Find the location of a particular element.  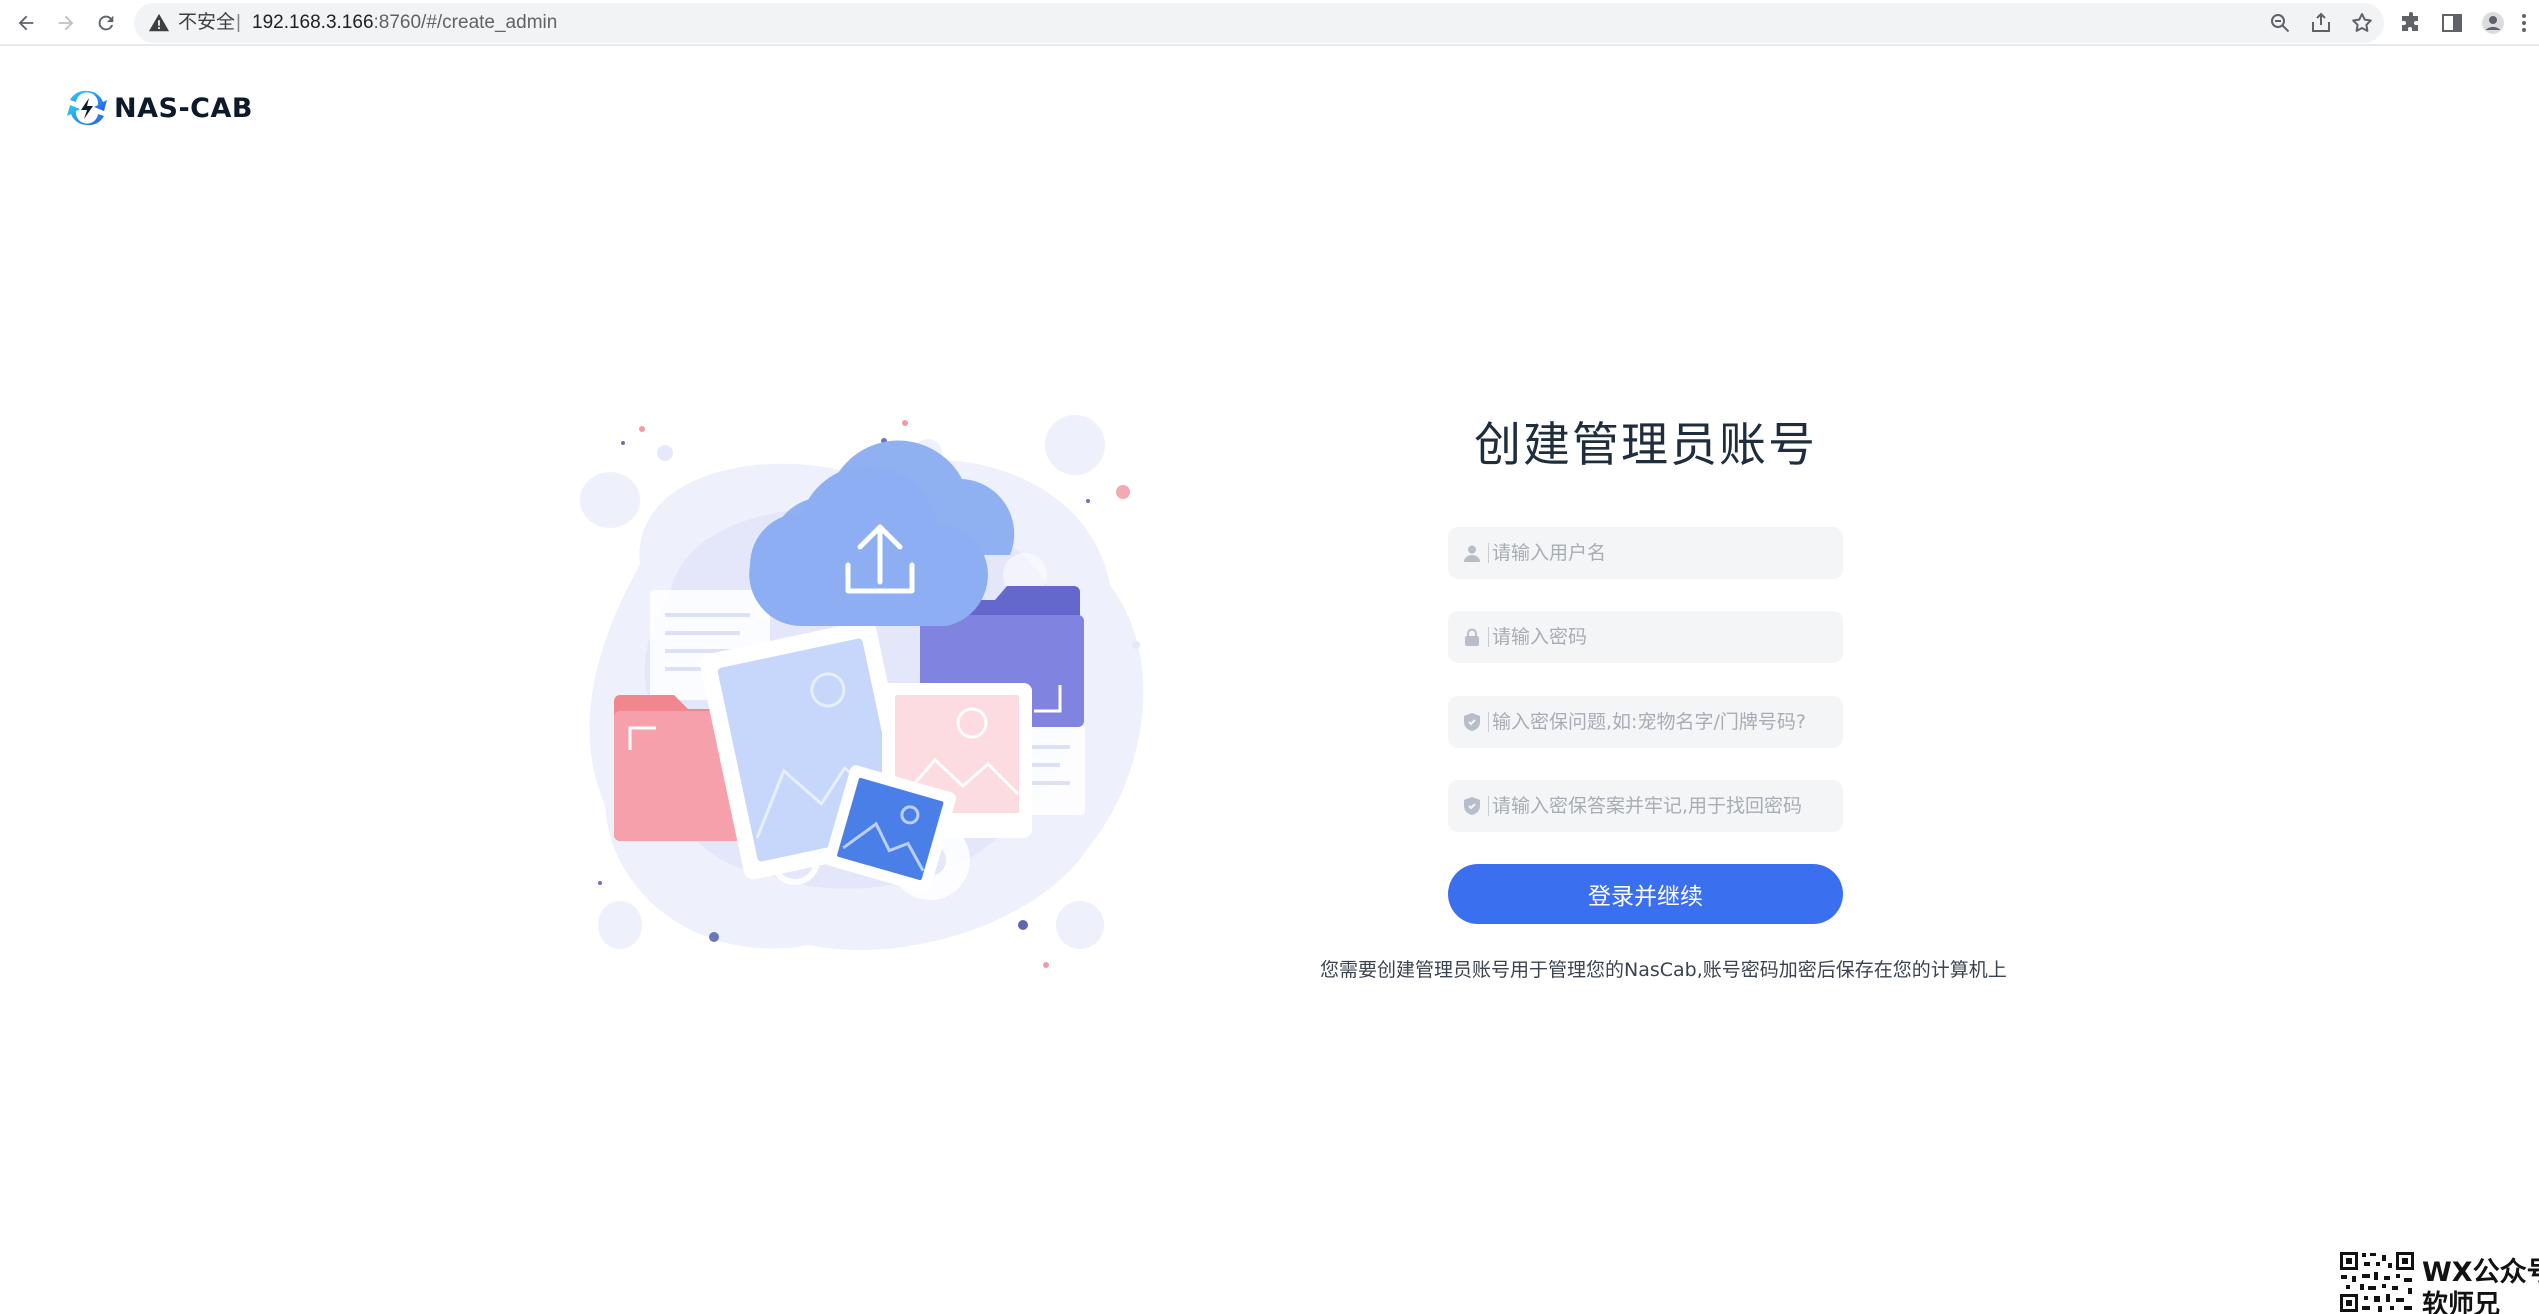

username-field is located at coordinates (1645, 553).